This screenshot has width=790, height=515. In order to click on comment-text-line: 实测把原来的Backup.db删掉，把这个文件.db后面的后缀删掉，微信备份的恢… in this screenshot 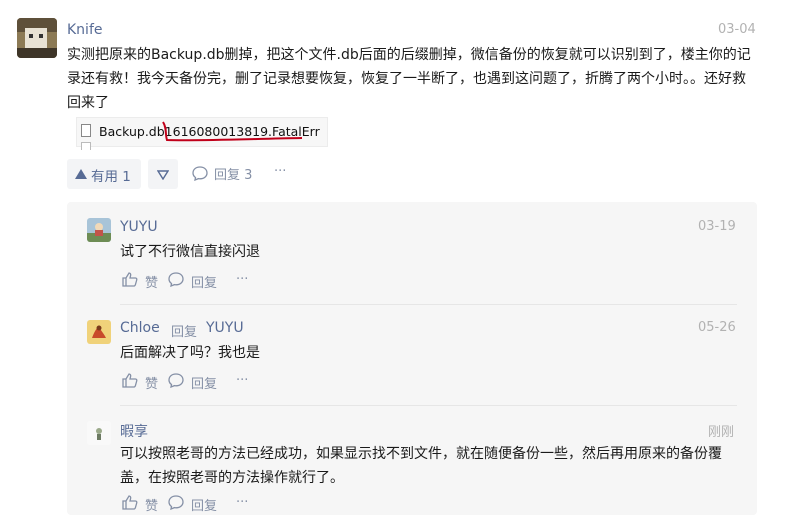, I will do `click(409, 55)`.